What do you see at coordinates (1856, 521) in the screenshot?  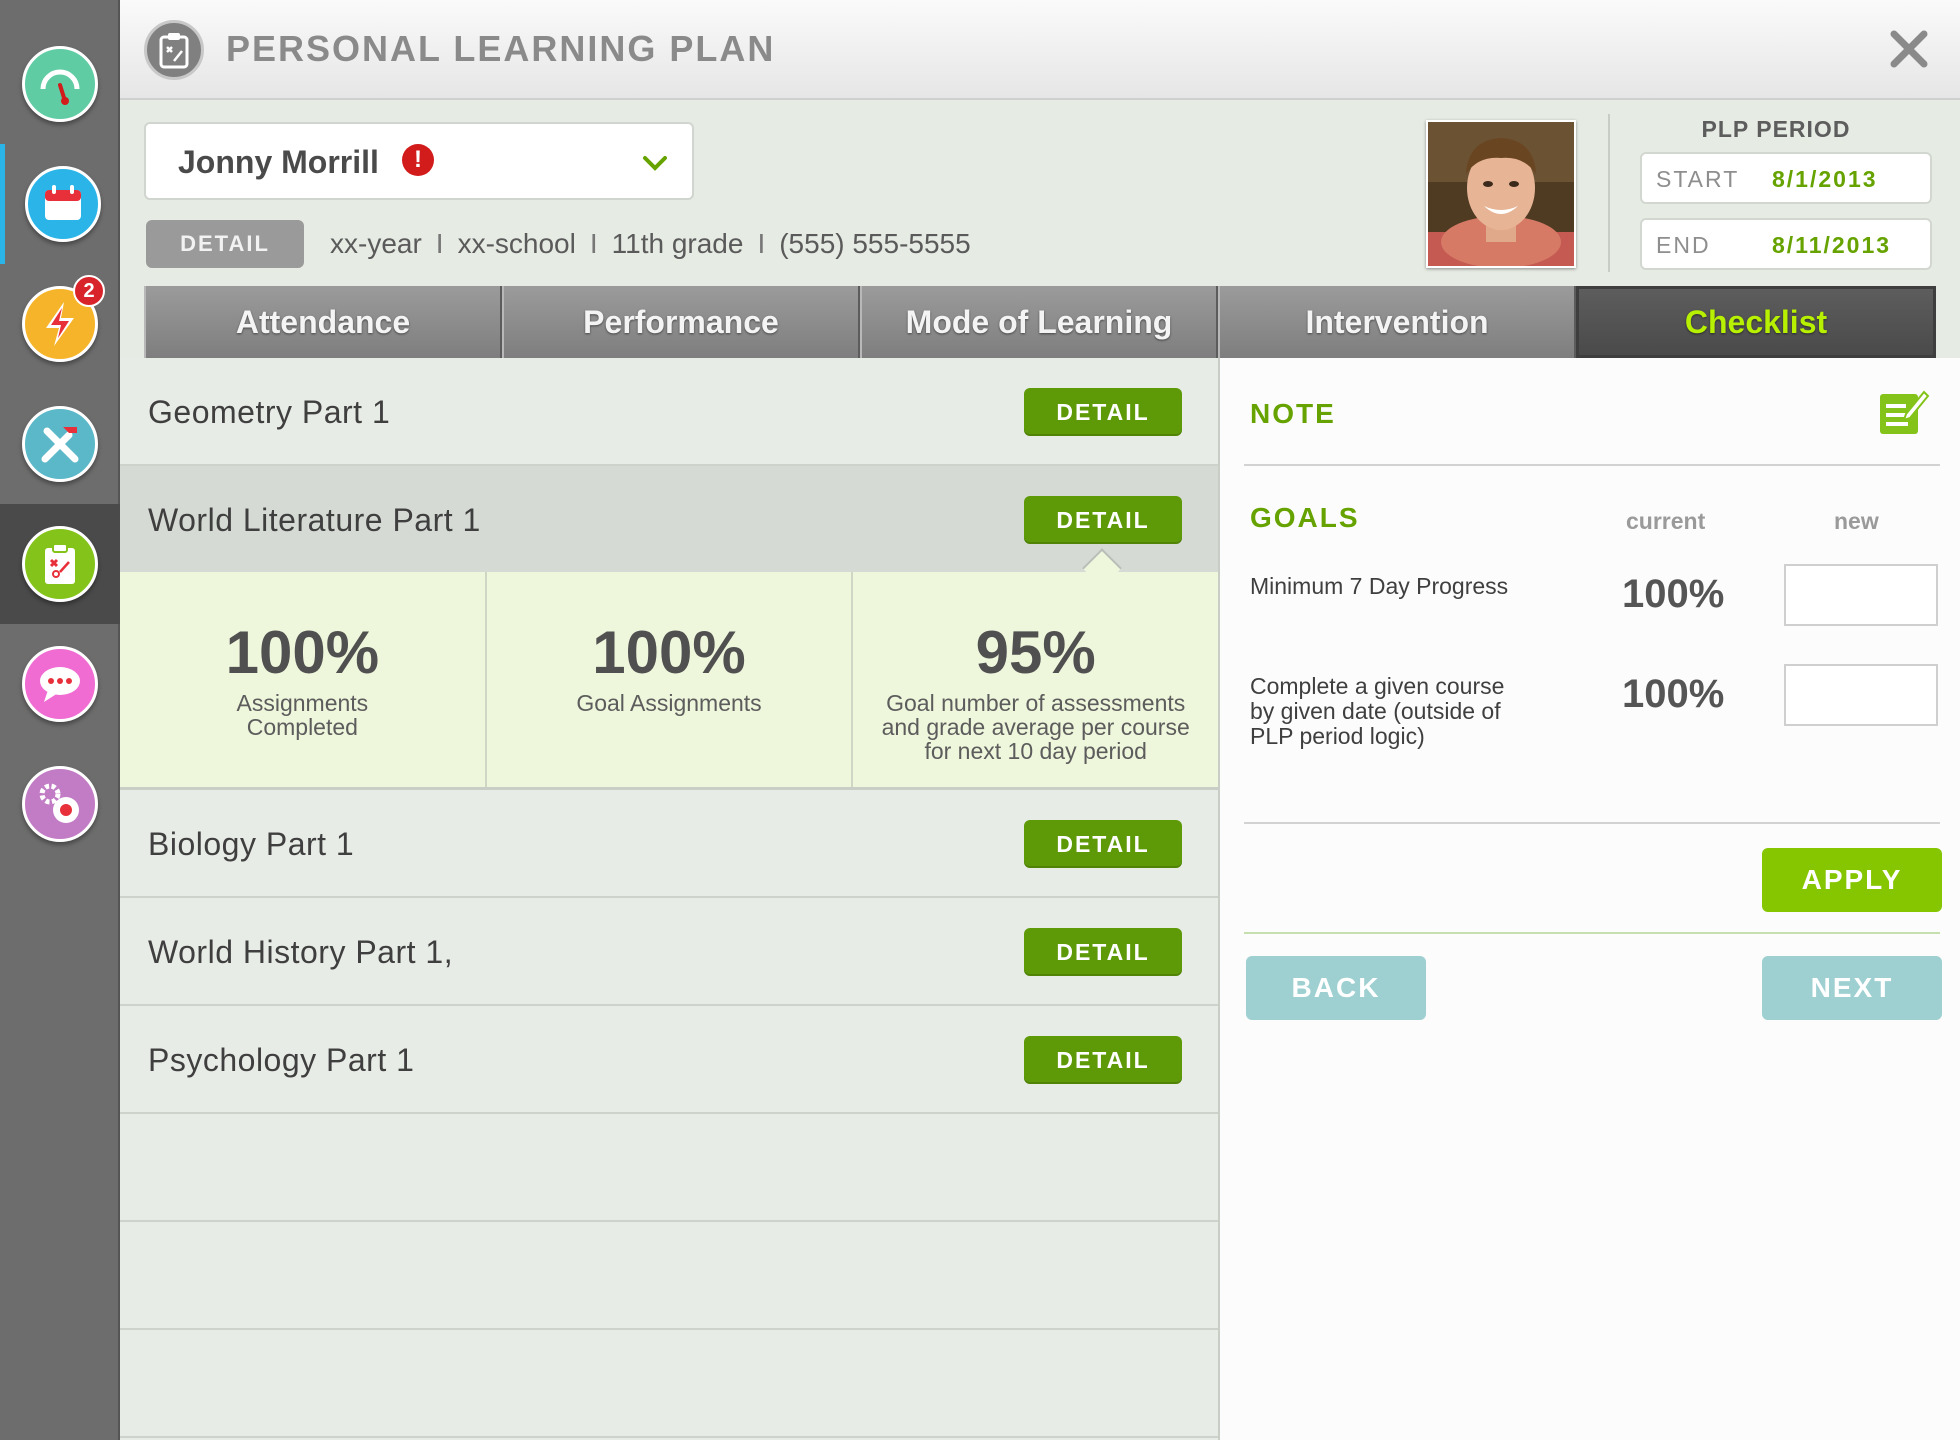 I see `column-new-header: new` at bounding box center [1856, 521].